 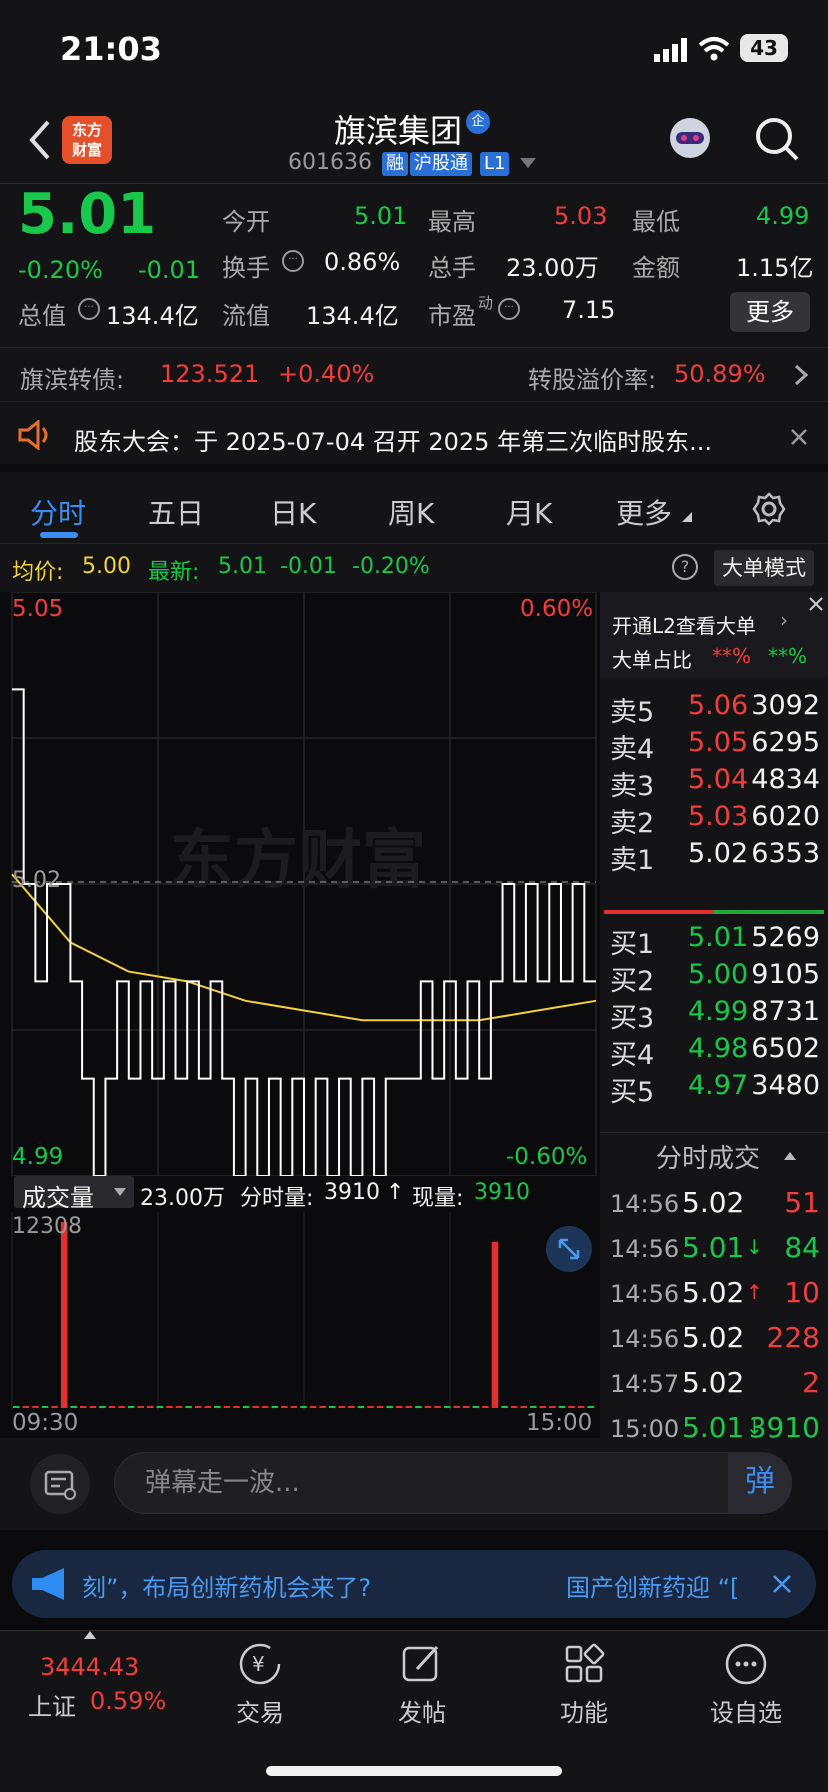 What do you see at coordinates (420, 1663) in the screenshot?
I see `post-edit-icon` at bounding box center [420, 1663].